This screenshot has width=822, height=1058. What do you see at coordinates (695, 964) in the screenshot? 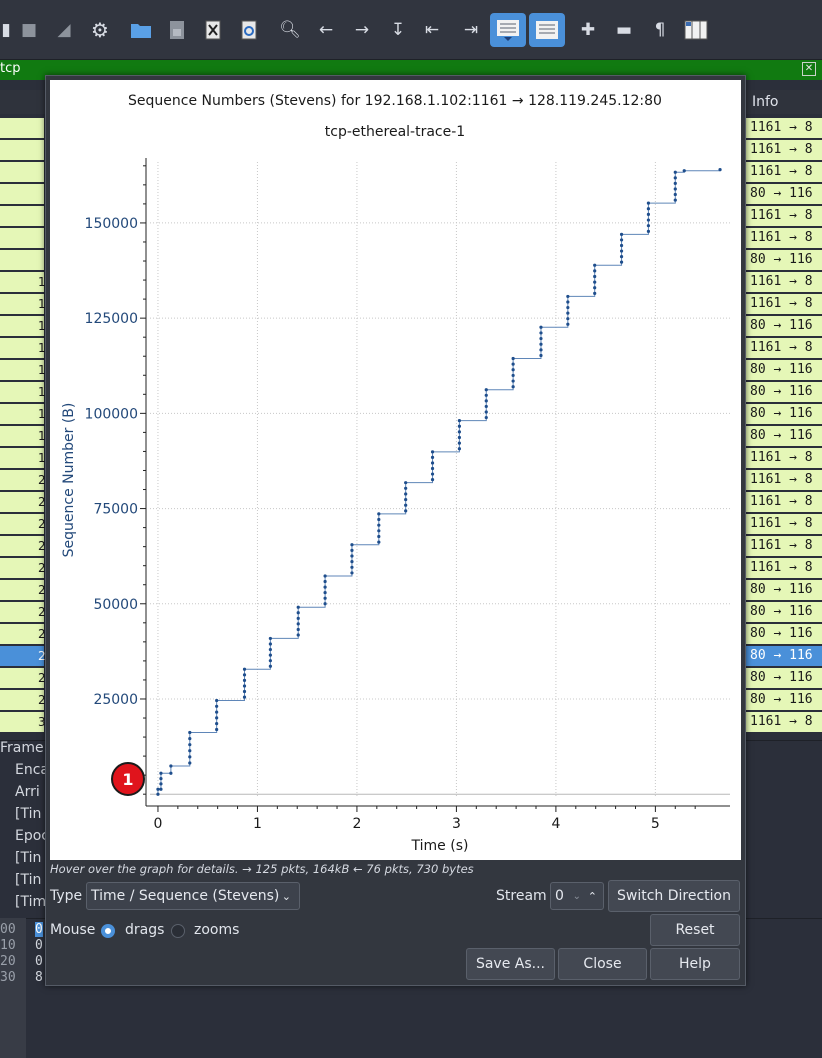
I see `help-button: Help` at bounding box center [695, 964].